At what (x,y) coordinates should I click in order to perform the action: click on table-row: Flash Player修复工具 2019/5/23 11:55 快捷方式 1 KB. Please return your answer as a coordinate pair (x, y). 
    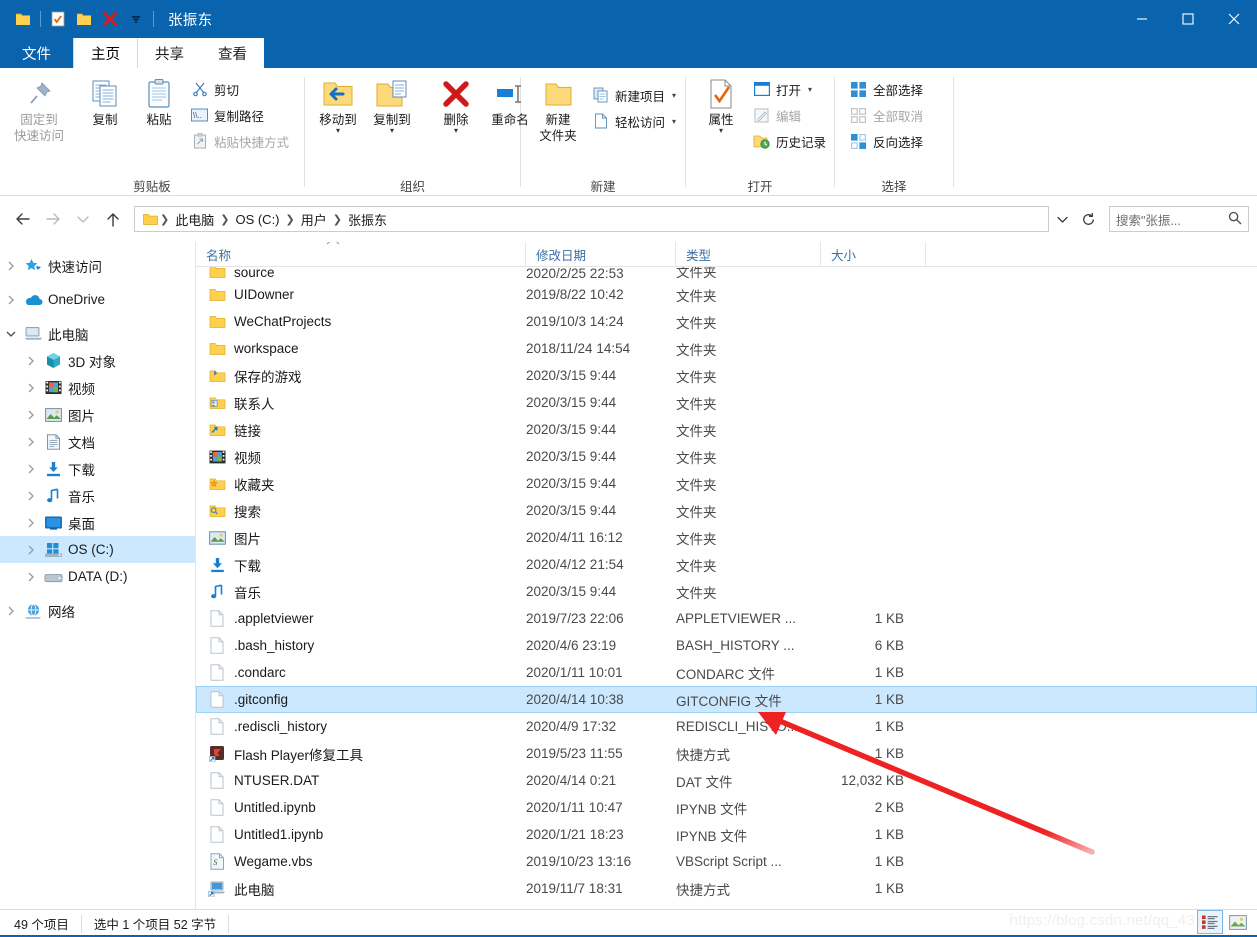
    Looking at the image, I should click on (726, 753).